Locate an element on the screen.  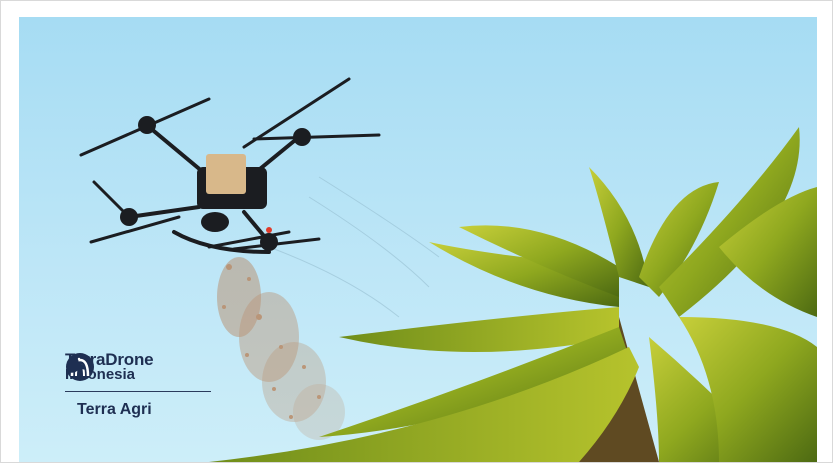
terra-agri-logo: Terra Agri is located at coordinates (139, 387).